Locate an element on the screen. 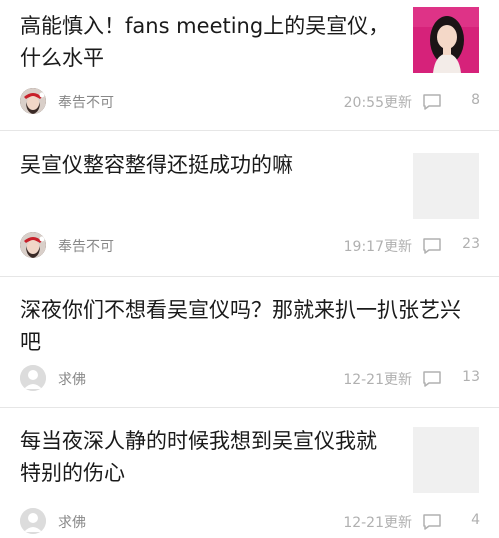  post-title: 吴宣仪整容整得还挺成功的嘛 is located at coordinates (205, 165).